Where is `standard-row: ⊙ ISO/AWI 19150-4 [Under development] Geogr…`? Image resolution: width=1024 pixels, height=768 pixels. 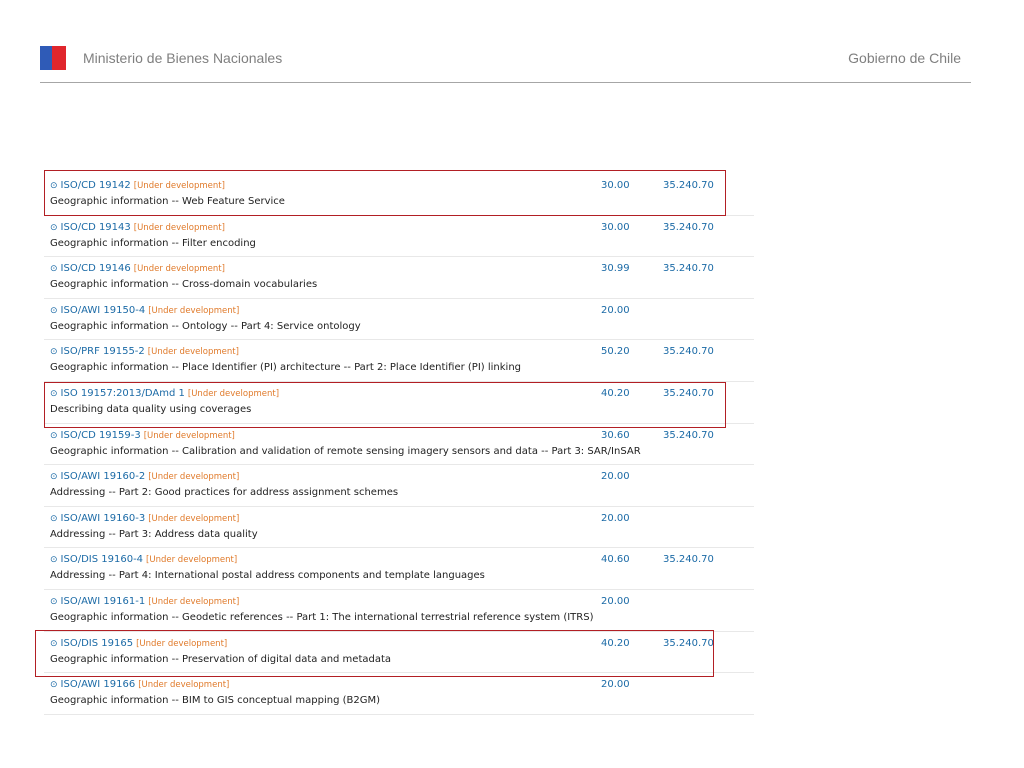 standard-row: ⊙ ISO/AWI 19150-4 [Under development] Geogr… is located at coordinates (399, 320).